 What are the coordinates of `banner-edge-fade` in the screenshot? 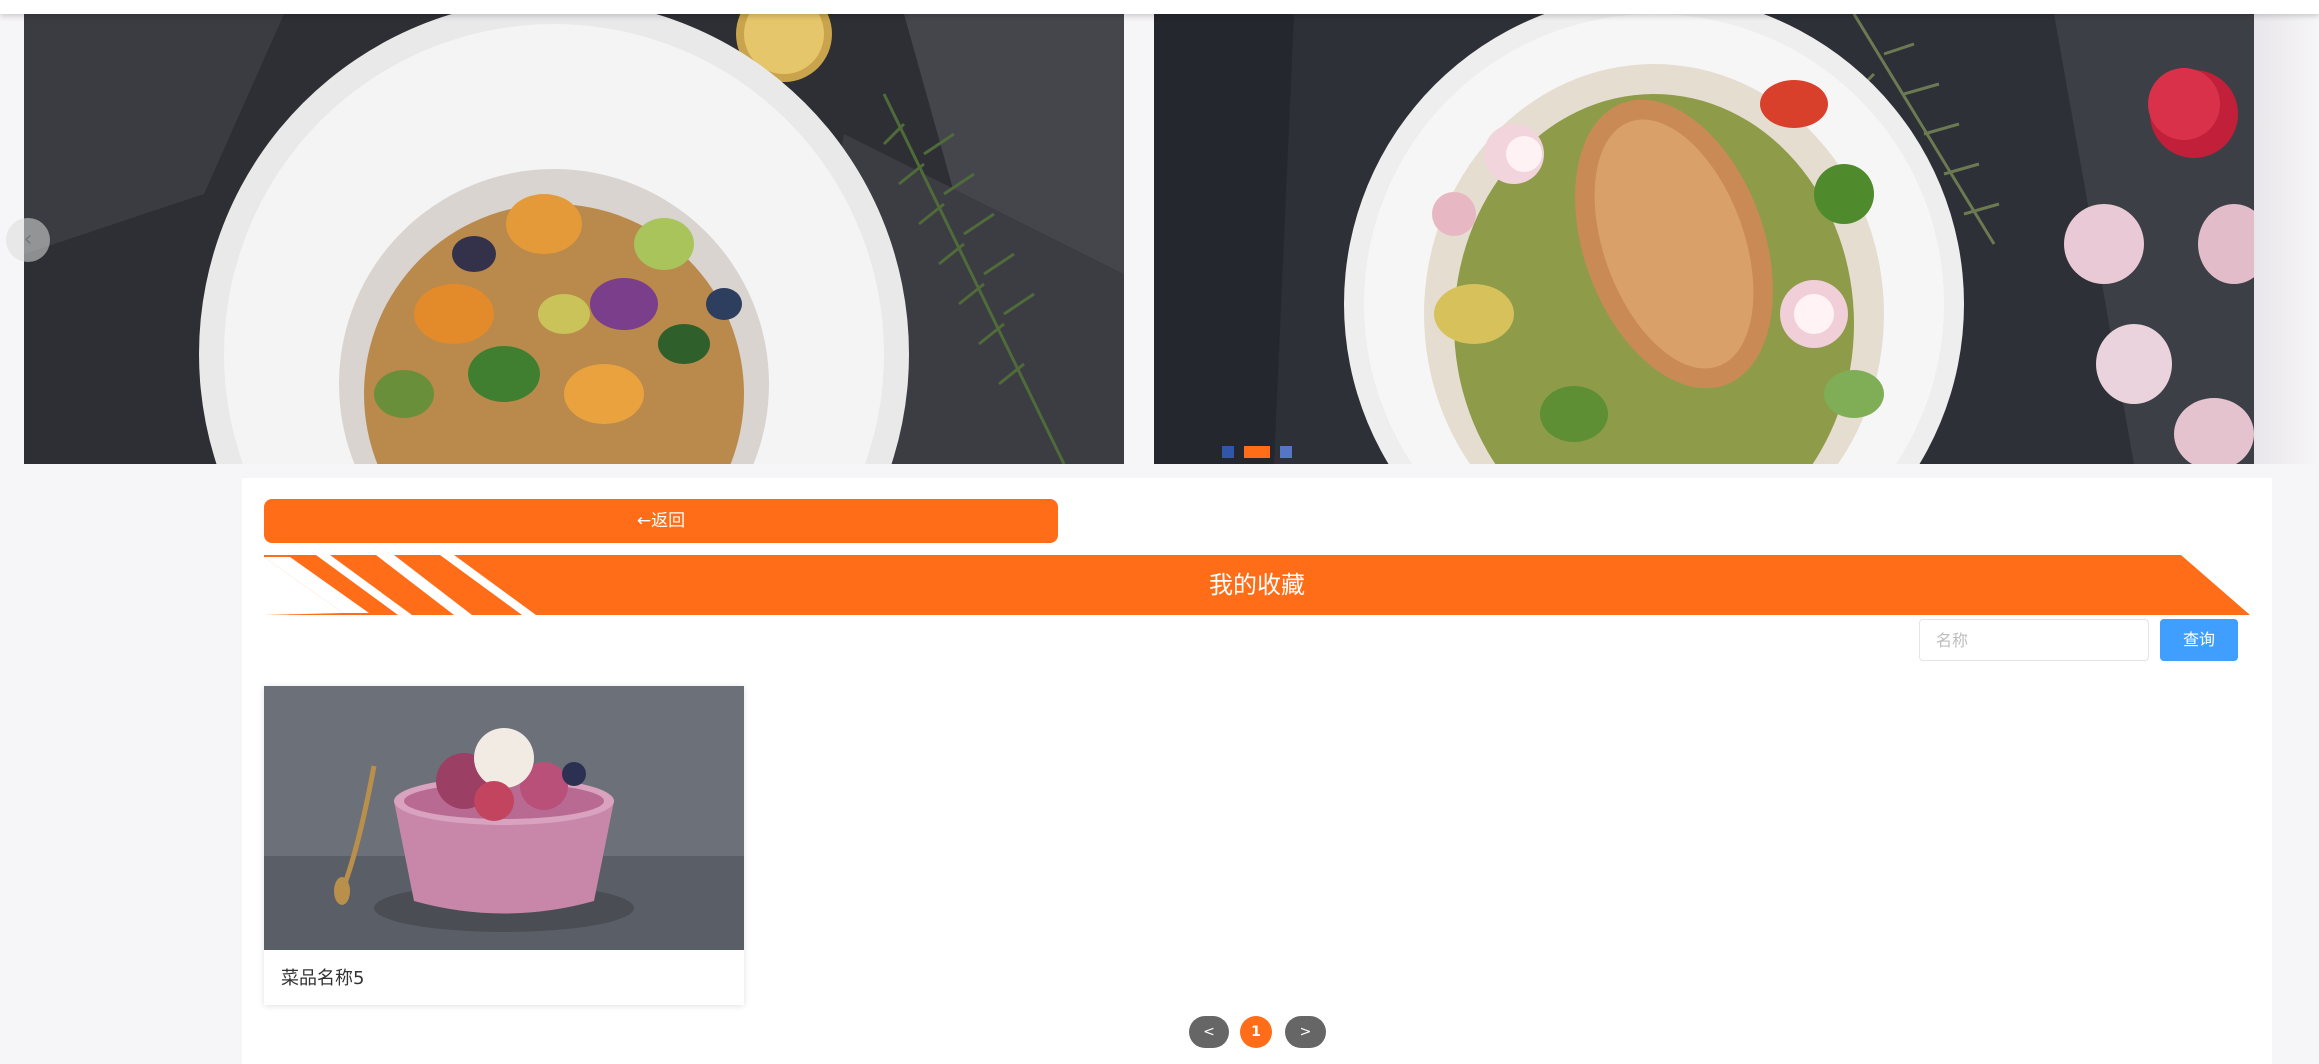 It's located at (2286, 239).